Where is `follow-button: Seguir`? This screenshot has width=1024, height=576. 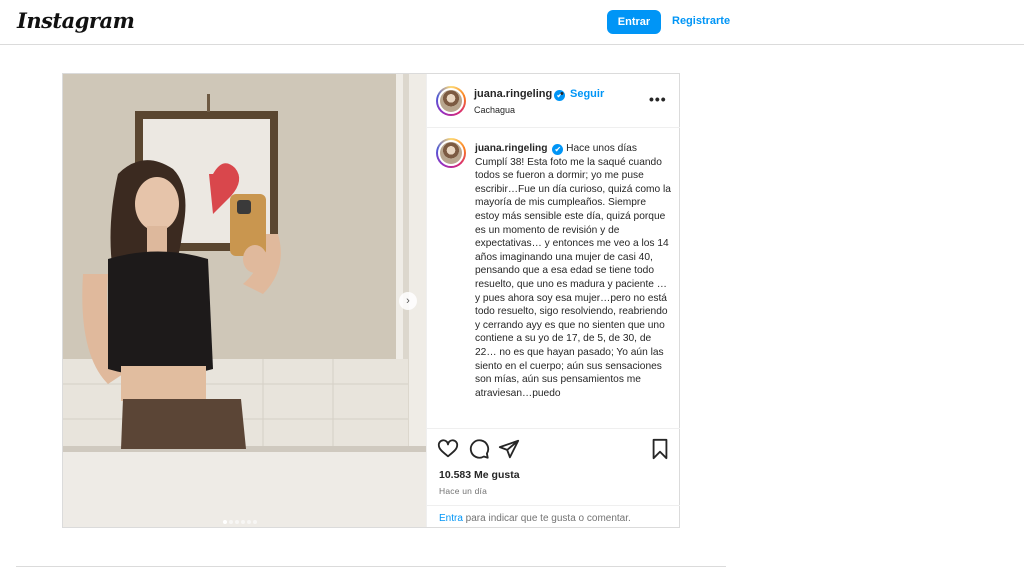
follow-button: Seguir is located at coordinates (587, 94).